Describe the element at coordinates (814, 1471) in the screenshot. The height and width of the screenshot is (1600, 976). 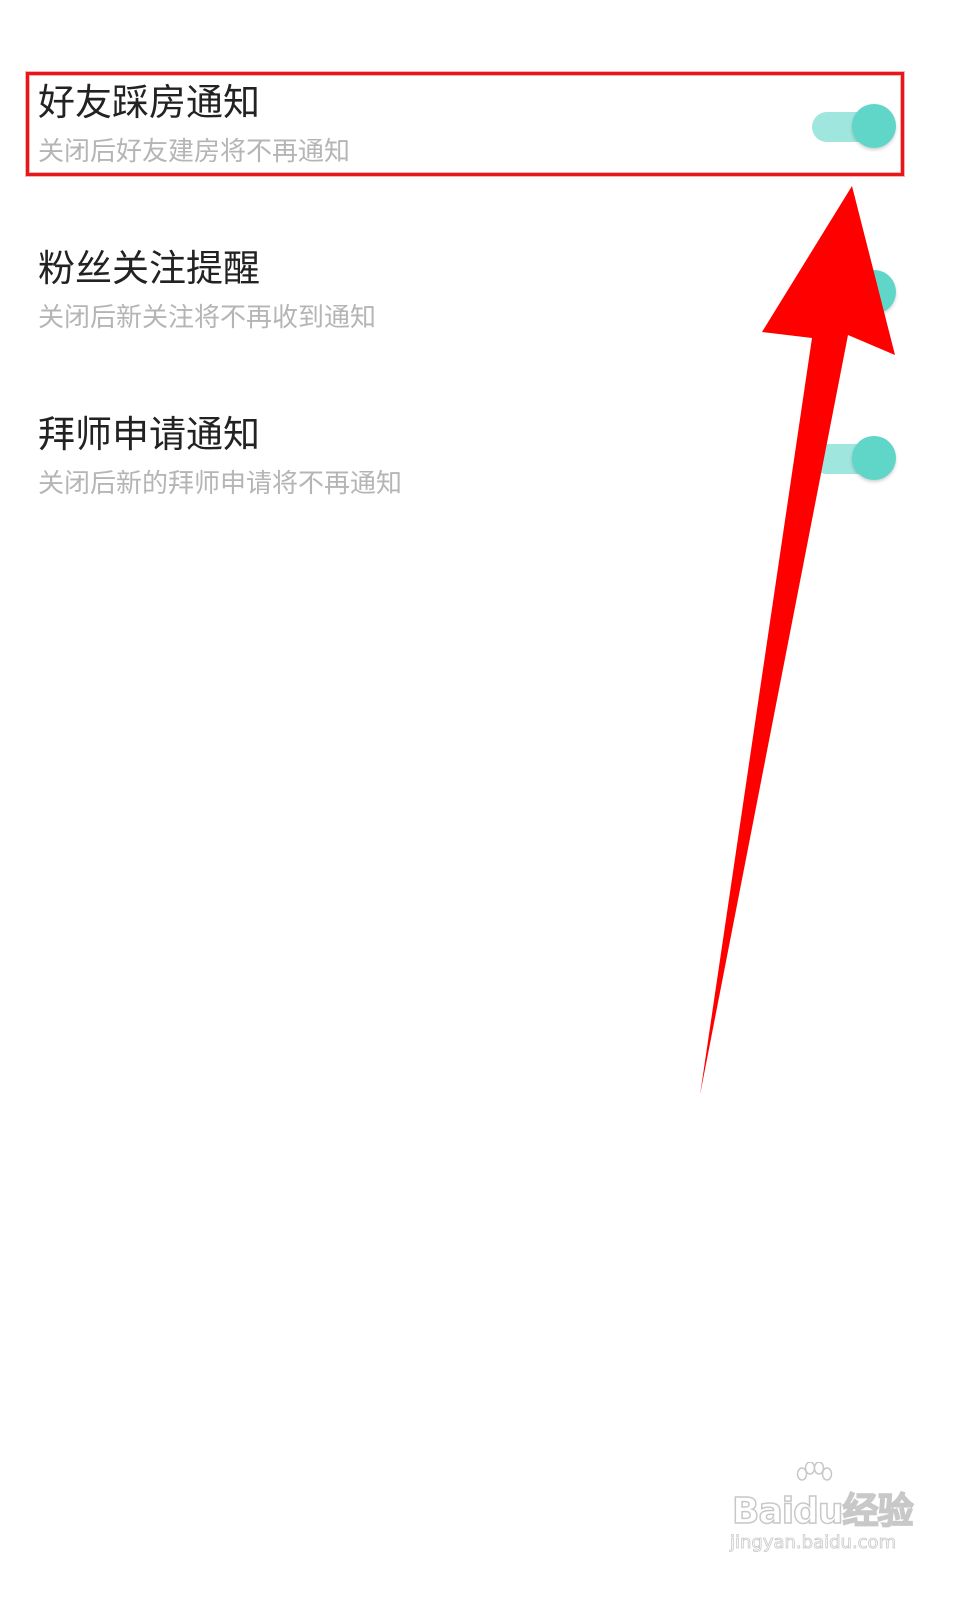
I see `paw-icon` at that location.